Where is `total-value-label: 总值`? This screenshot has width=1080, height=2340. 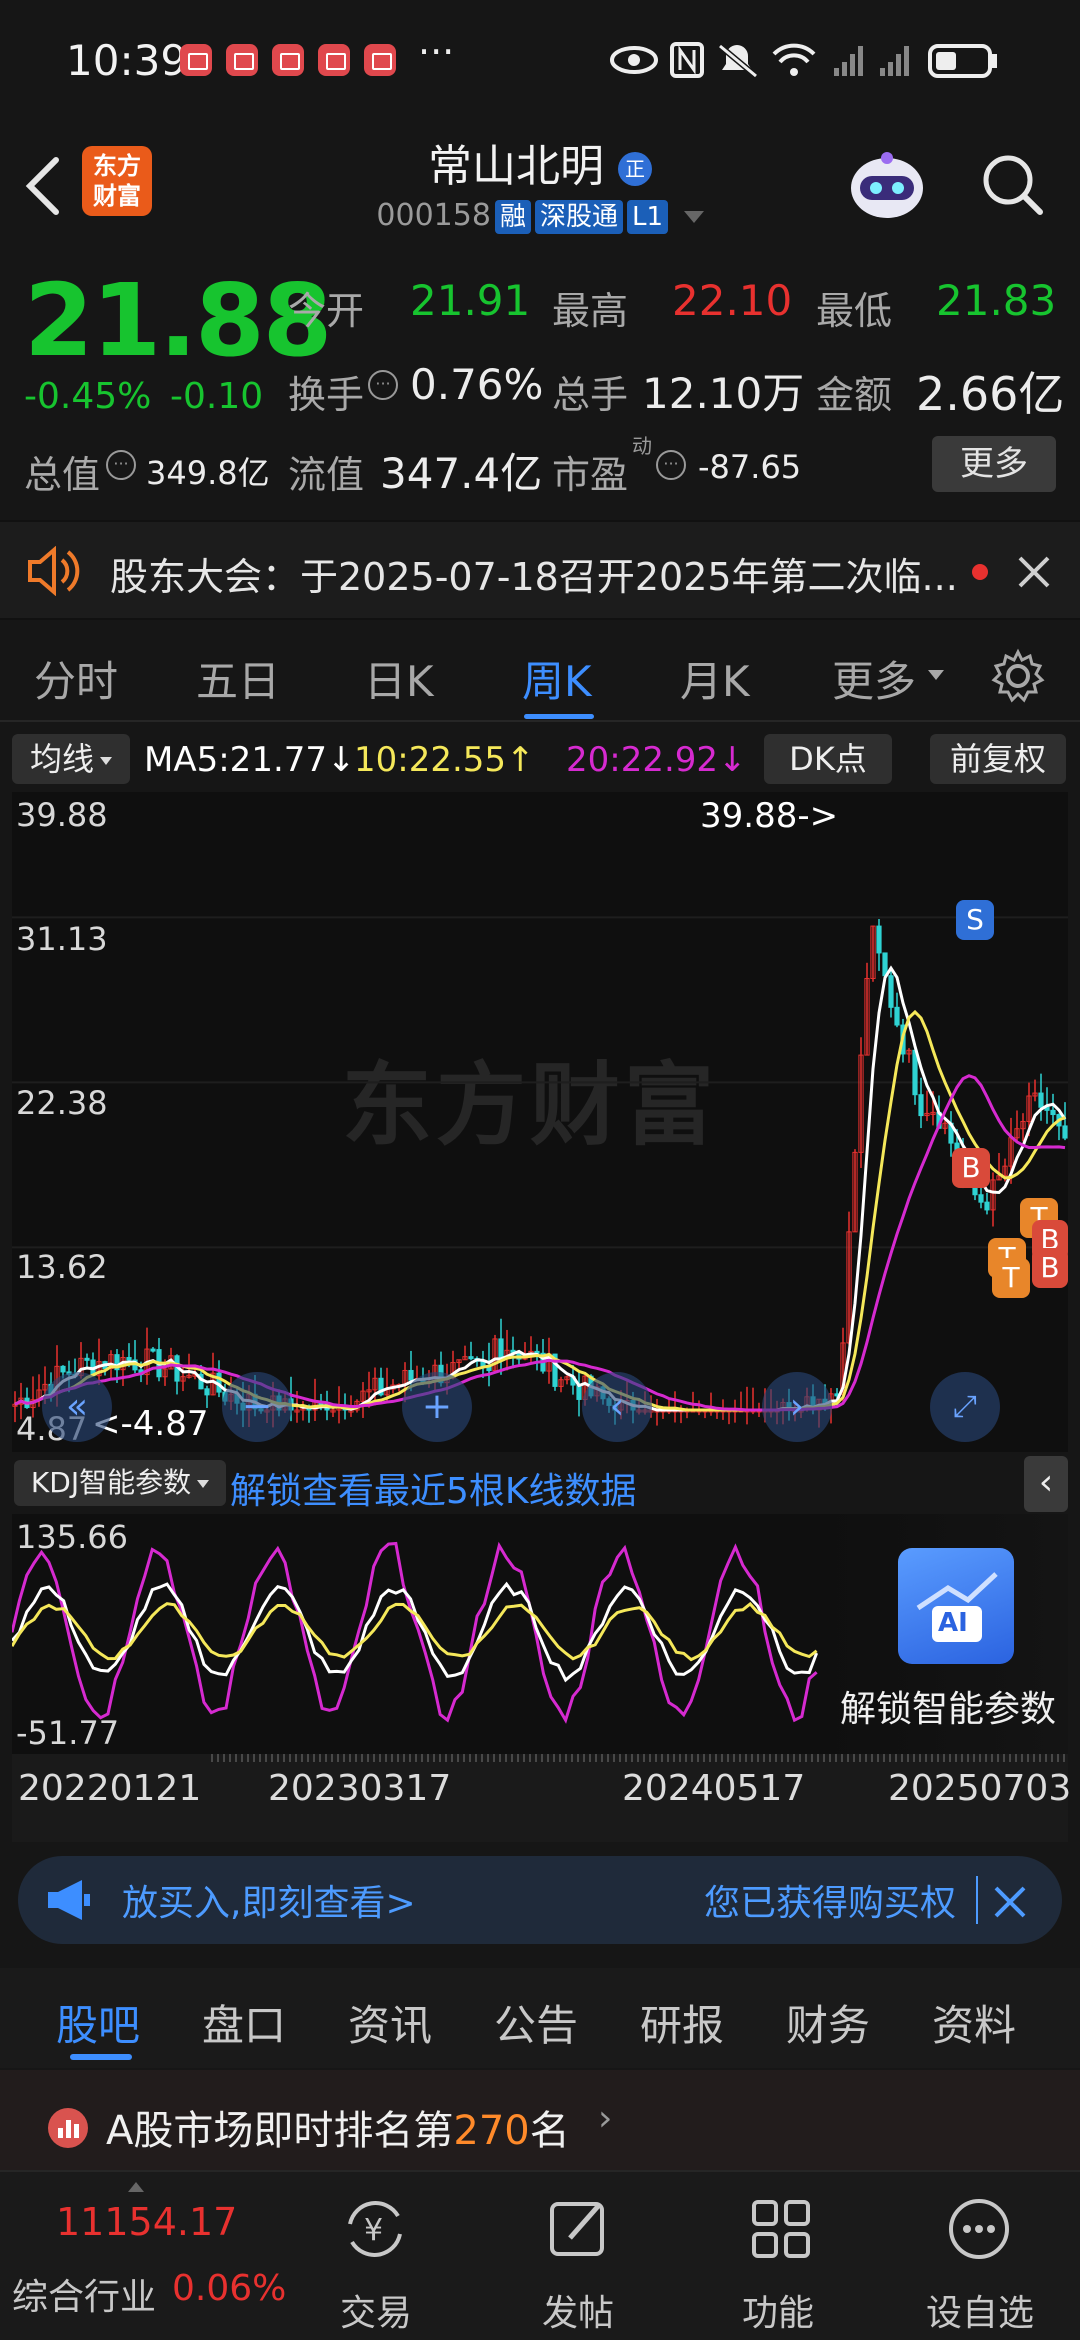 total-value-label: 总值 is located at coordinates (62, 475).